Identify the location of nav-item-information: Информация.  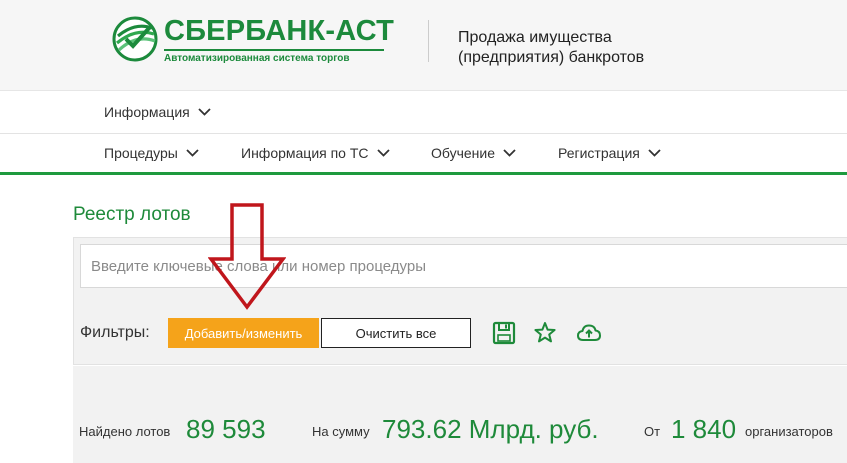
(157, 112).